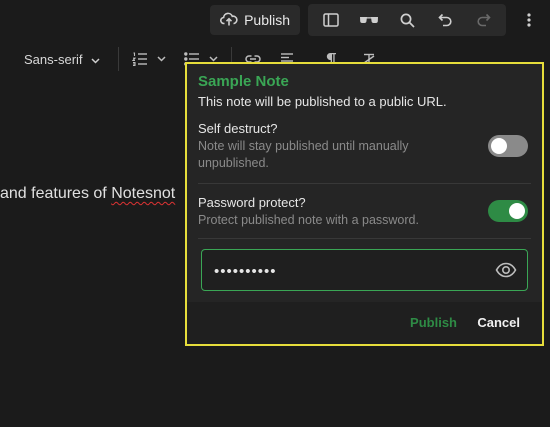 The width and height of the screenshot is (550, 427). What do you see at coordinates (344, 271) in the screenshot?
I see `password-input` at bounding box center [344, 271].